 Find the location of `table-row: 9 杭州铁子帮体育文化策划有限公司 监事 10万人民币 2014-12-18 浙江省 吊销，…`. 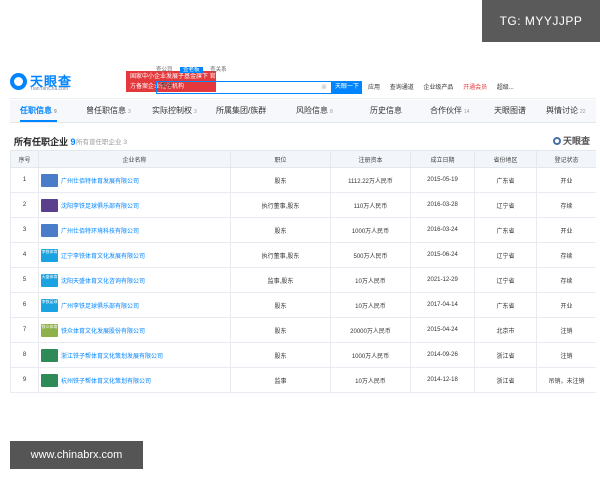

table-row: 9 杭州铁子帮体育文化策划有限公司 监事 10万人民币 2014-12-18 浙江省 吊销，… is located at coordinates (303, 380).